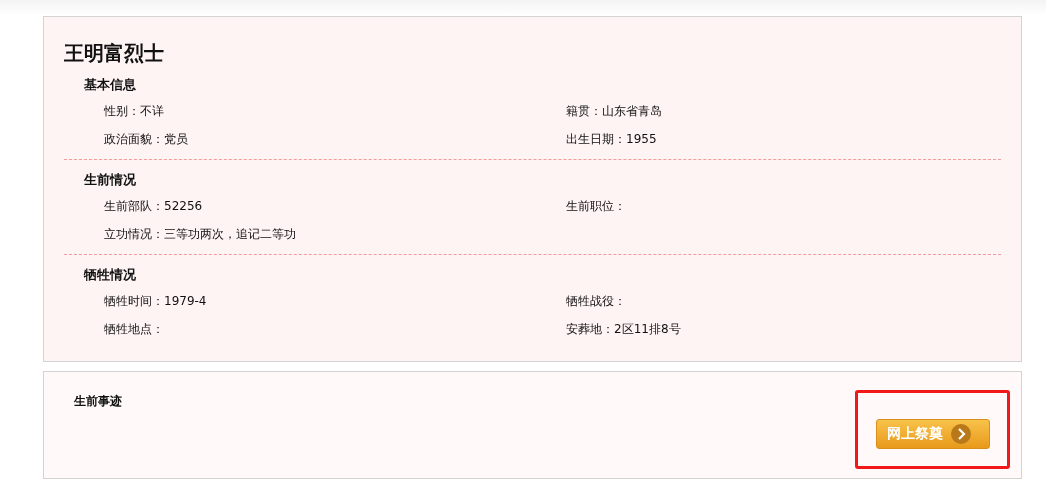  Describe the element at coordinates (335, 111) in the screenshot. I see `info-field: 性别：不详` at that location.